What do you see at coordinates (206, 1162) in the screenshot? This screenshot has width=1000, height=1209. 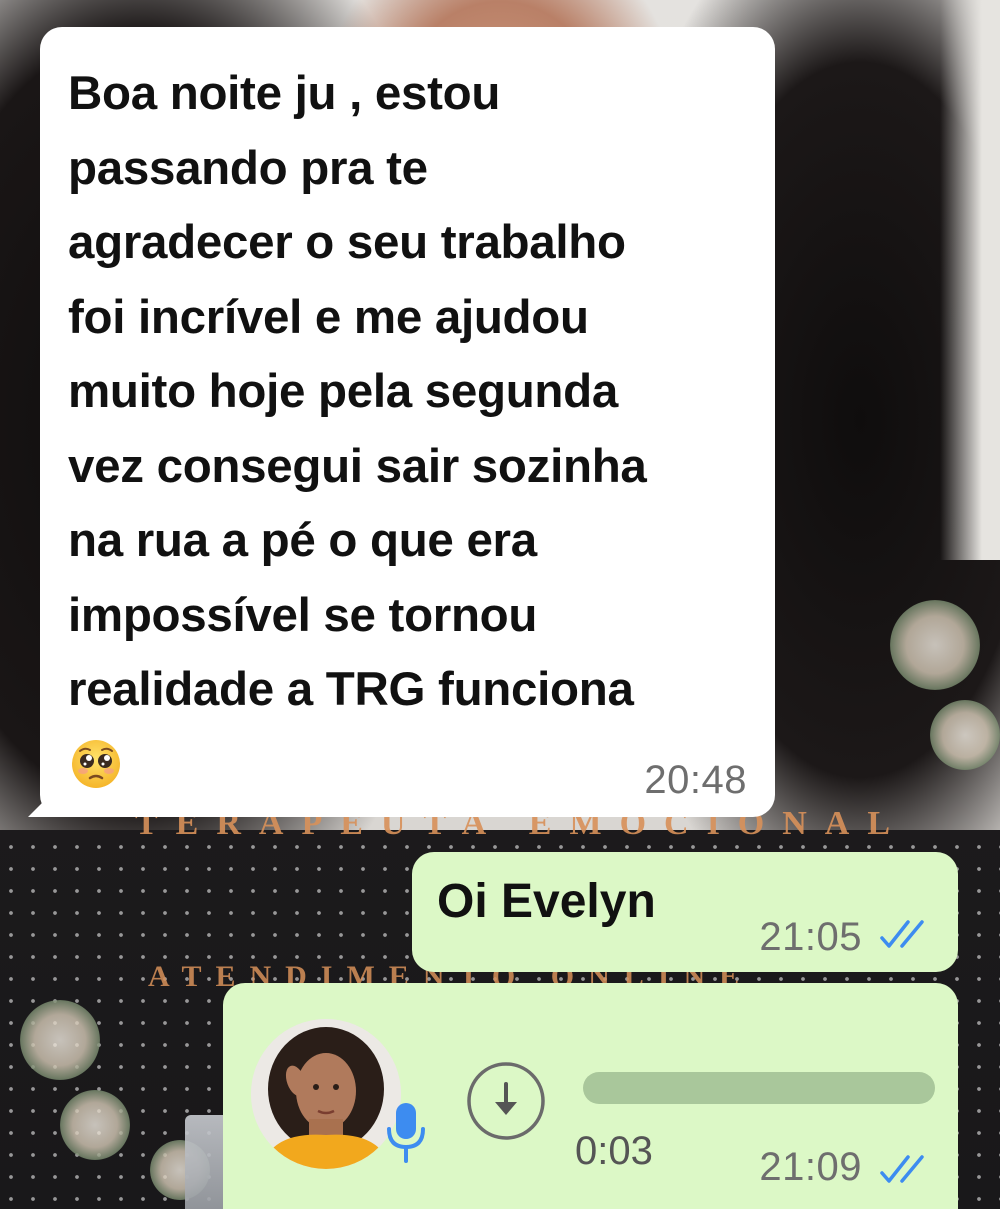 I see `wallpaper-device-edge` at bounding box center [206, 1162].